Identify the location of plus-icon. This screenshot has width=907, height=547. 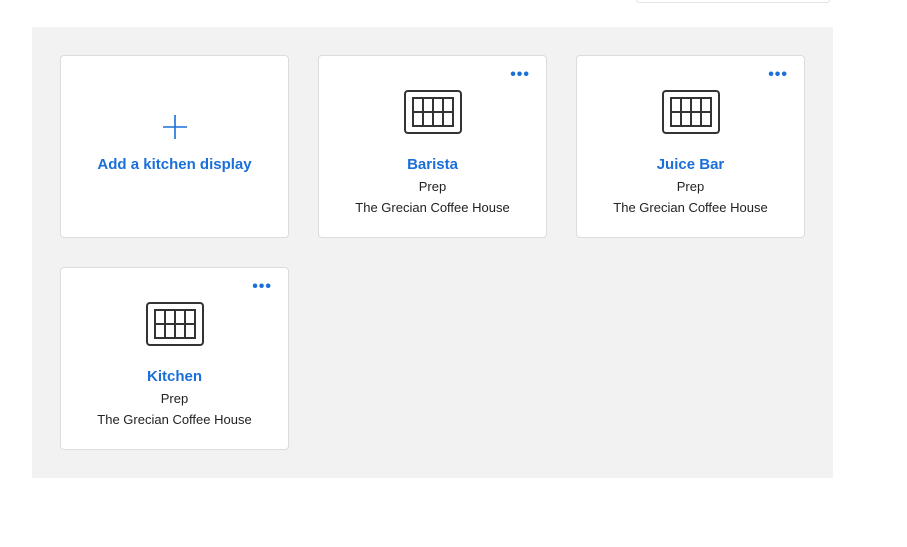
(174, 127).